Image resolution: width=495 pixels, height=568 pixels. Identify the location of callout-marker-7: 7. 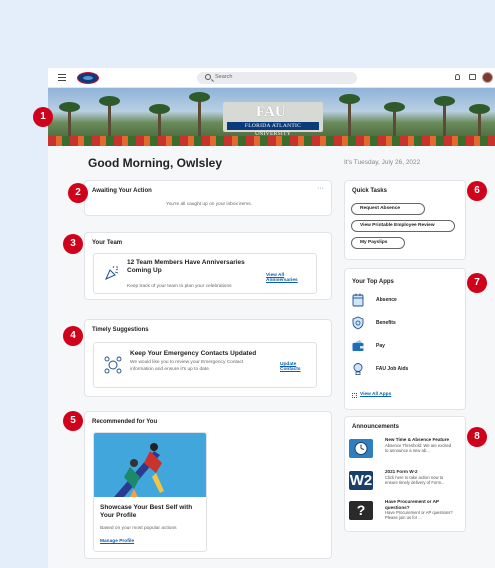
(477, 283).